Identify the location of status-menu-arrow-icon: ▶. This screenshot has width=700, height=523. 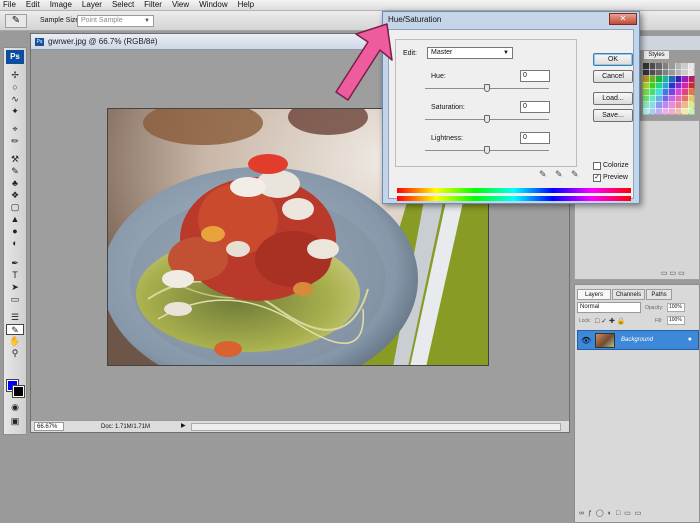
(183, 425).